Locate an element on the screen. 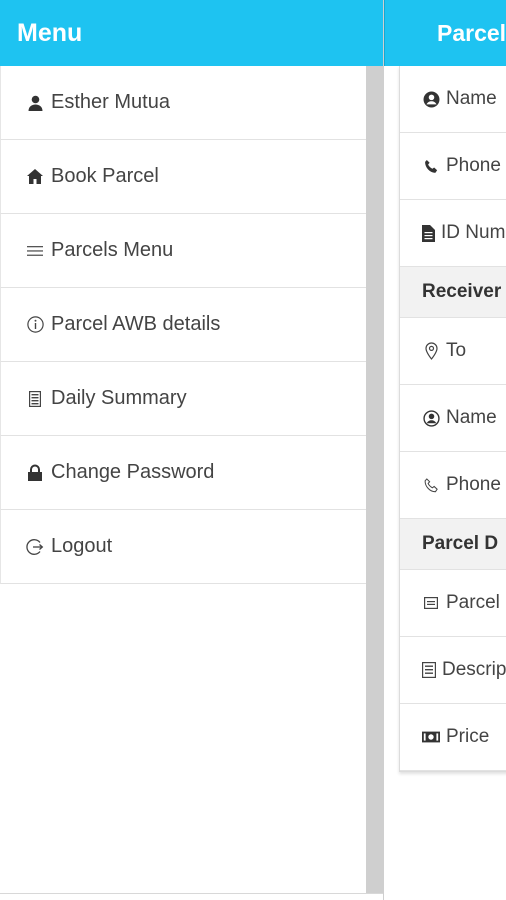 This screenshot has height=900, width=506. drawer-scrollbar is located at coordinates (375, 480).